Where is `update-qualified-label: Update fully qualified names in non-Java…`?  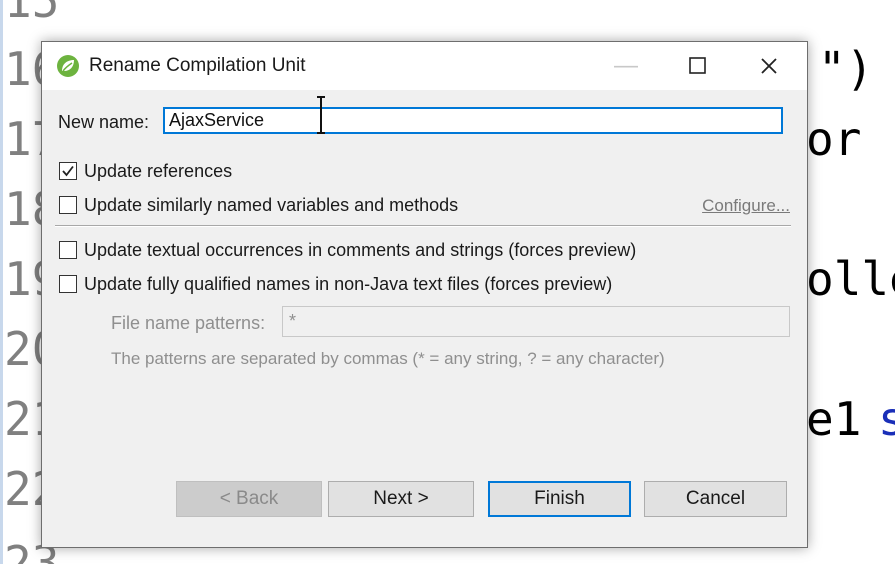
update-qualified-label: Update fully qualified names in non-Java… is located at coordinates (348, 284).